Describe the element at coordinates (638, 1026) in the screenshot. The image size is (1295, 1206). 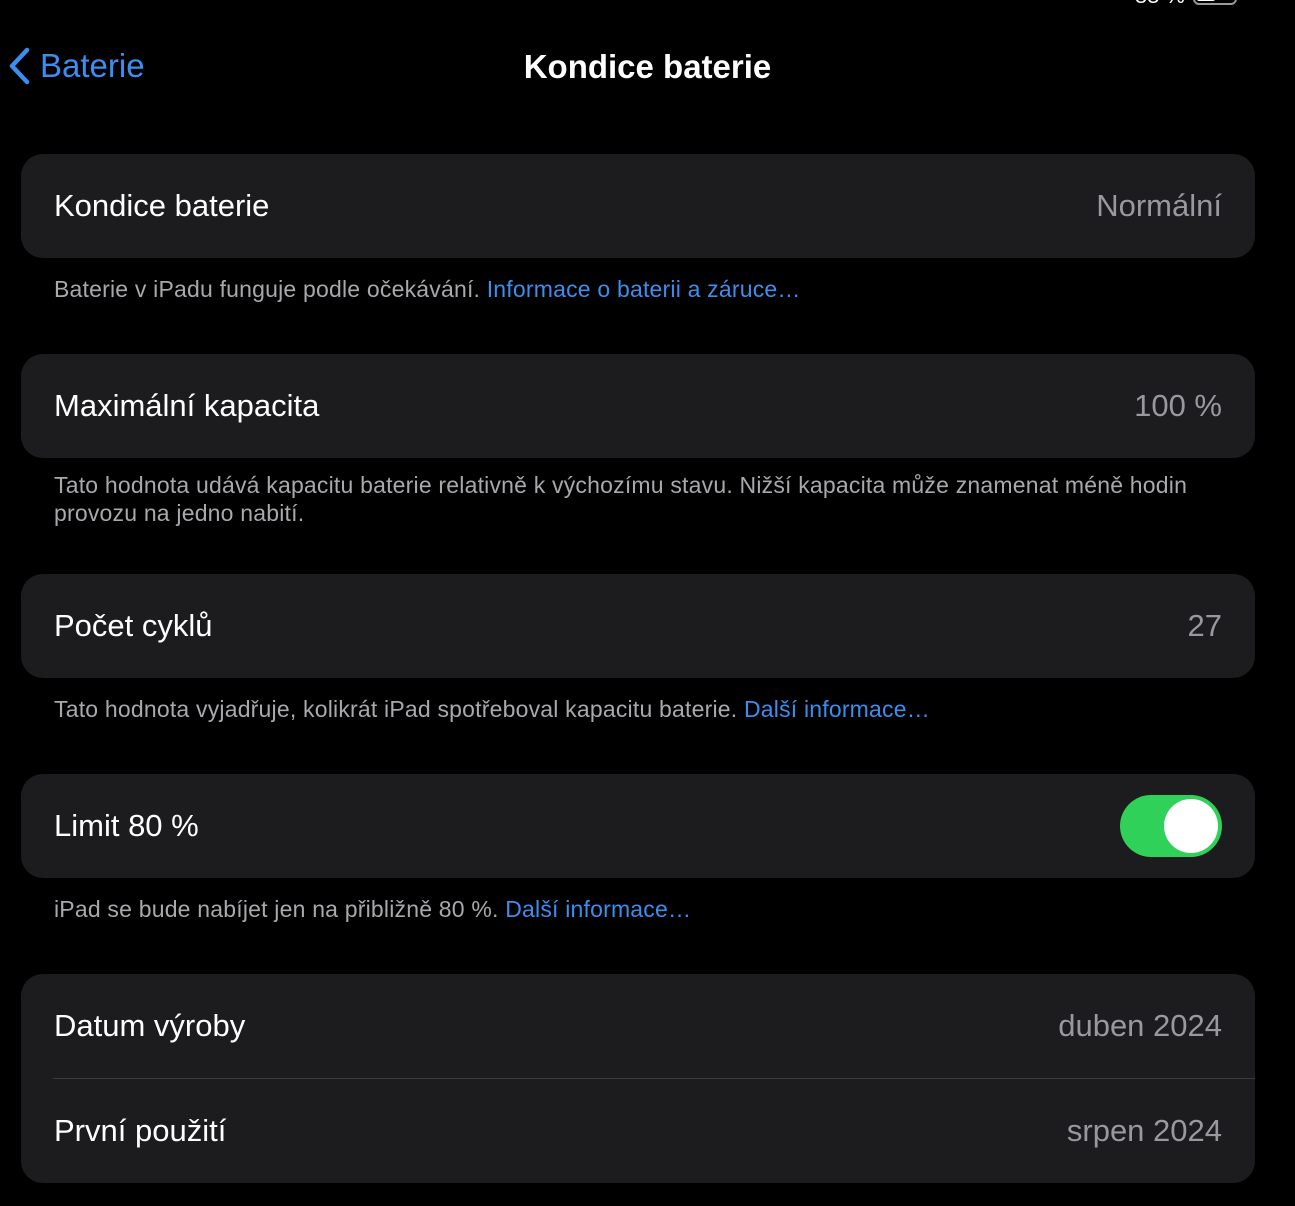
I see `manufacture-date-row: Datum výroby duben 2024` at that location.